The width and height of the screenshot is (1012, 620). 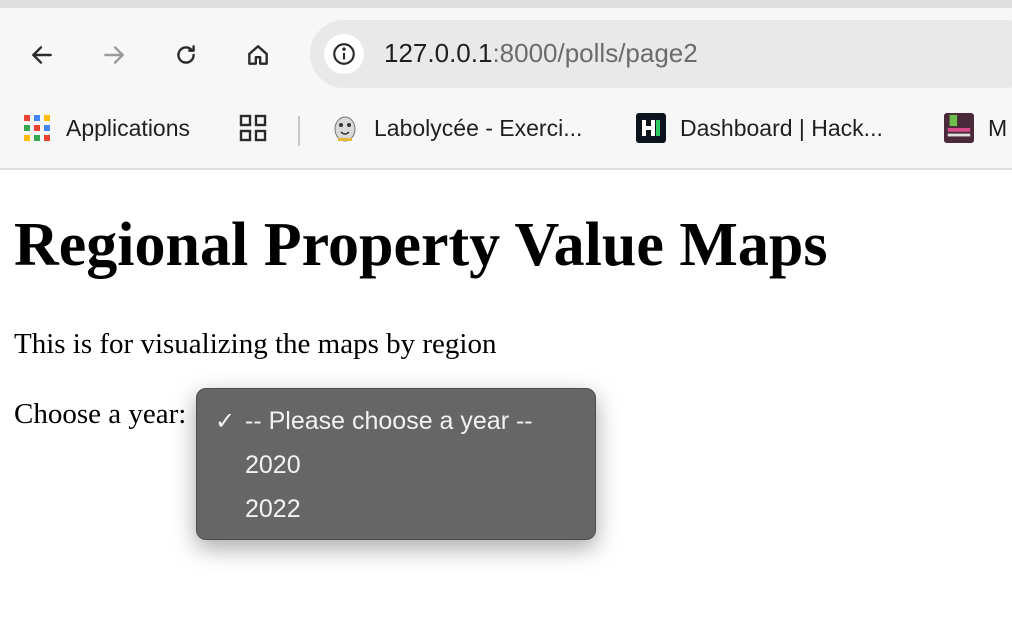 What do you see at coordinates (299, 131) in the screenshot?
I see `bookmarks-separator` at bounding box center [299, 131].